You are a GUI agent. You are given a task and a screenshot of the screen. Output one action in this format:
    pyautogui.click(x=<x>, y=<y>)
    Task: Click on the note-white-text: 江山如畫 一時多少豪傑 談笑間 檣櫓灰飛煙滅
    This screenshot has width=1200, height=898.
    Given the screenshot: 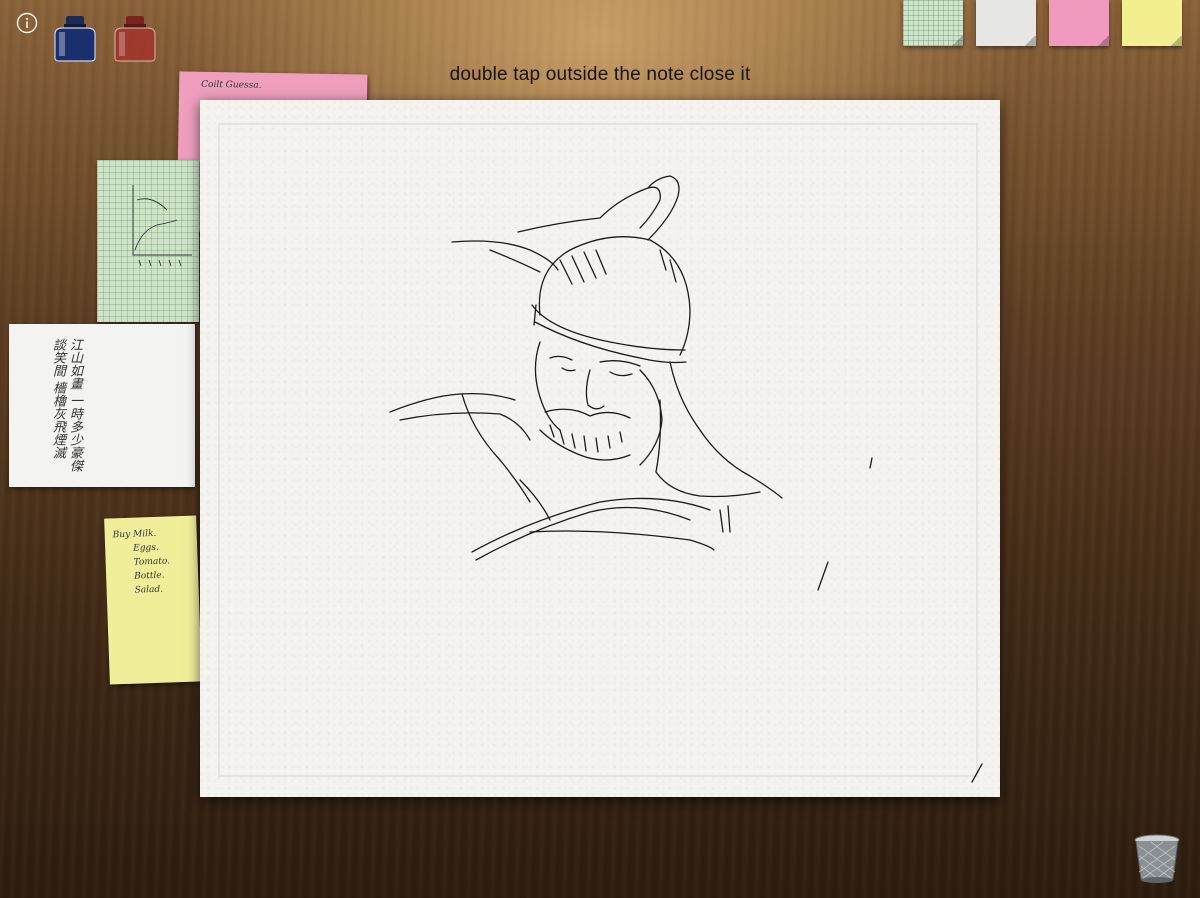 What is the action you would take?
    pyautogui.click(x=66, y=405)
    